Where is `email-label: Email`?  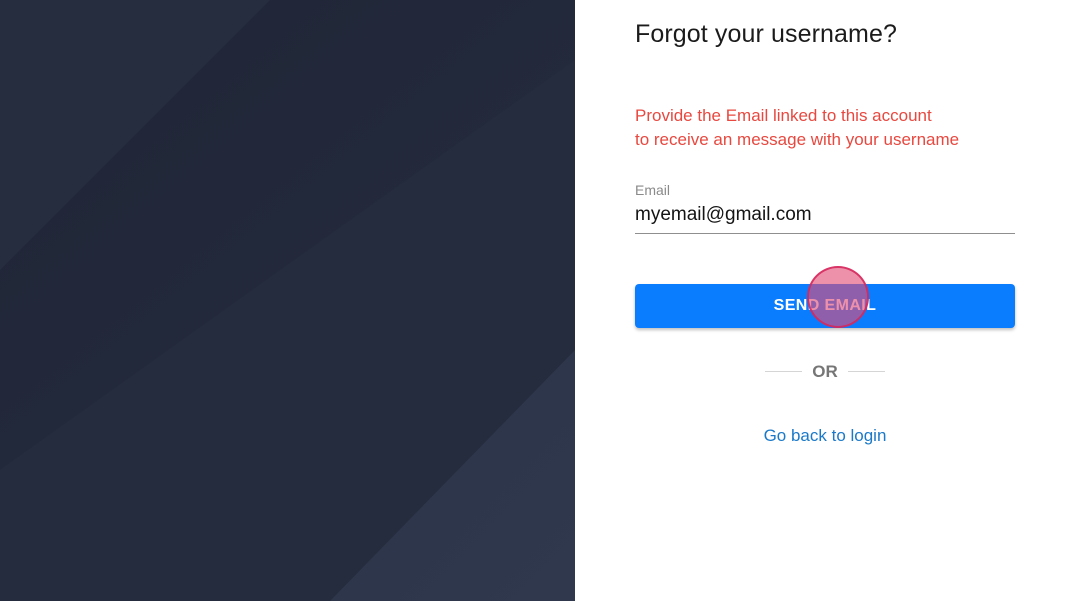 email-label: Email is located at coordinates (653, 190).